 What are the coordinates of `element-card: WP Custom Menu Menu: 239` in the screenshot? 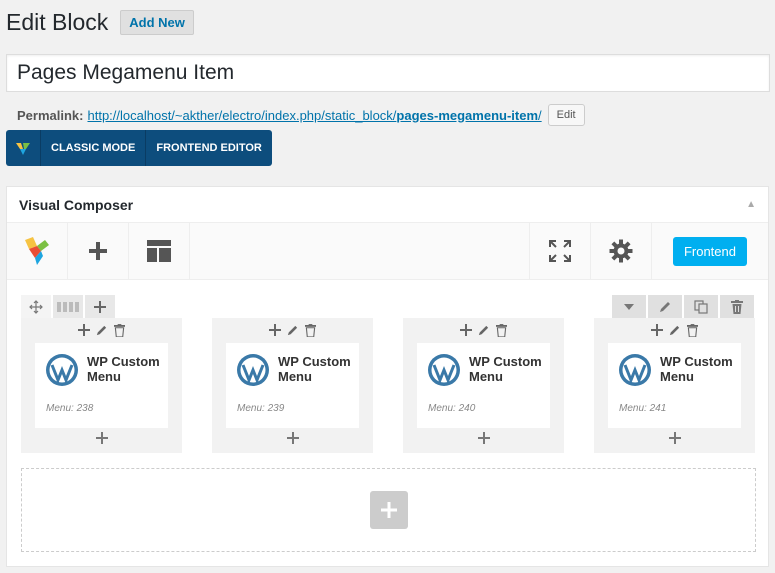 It's located at (292, 385).